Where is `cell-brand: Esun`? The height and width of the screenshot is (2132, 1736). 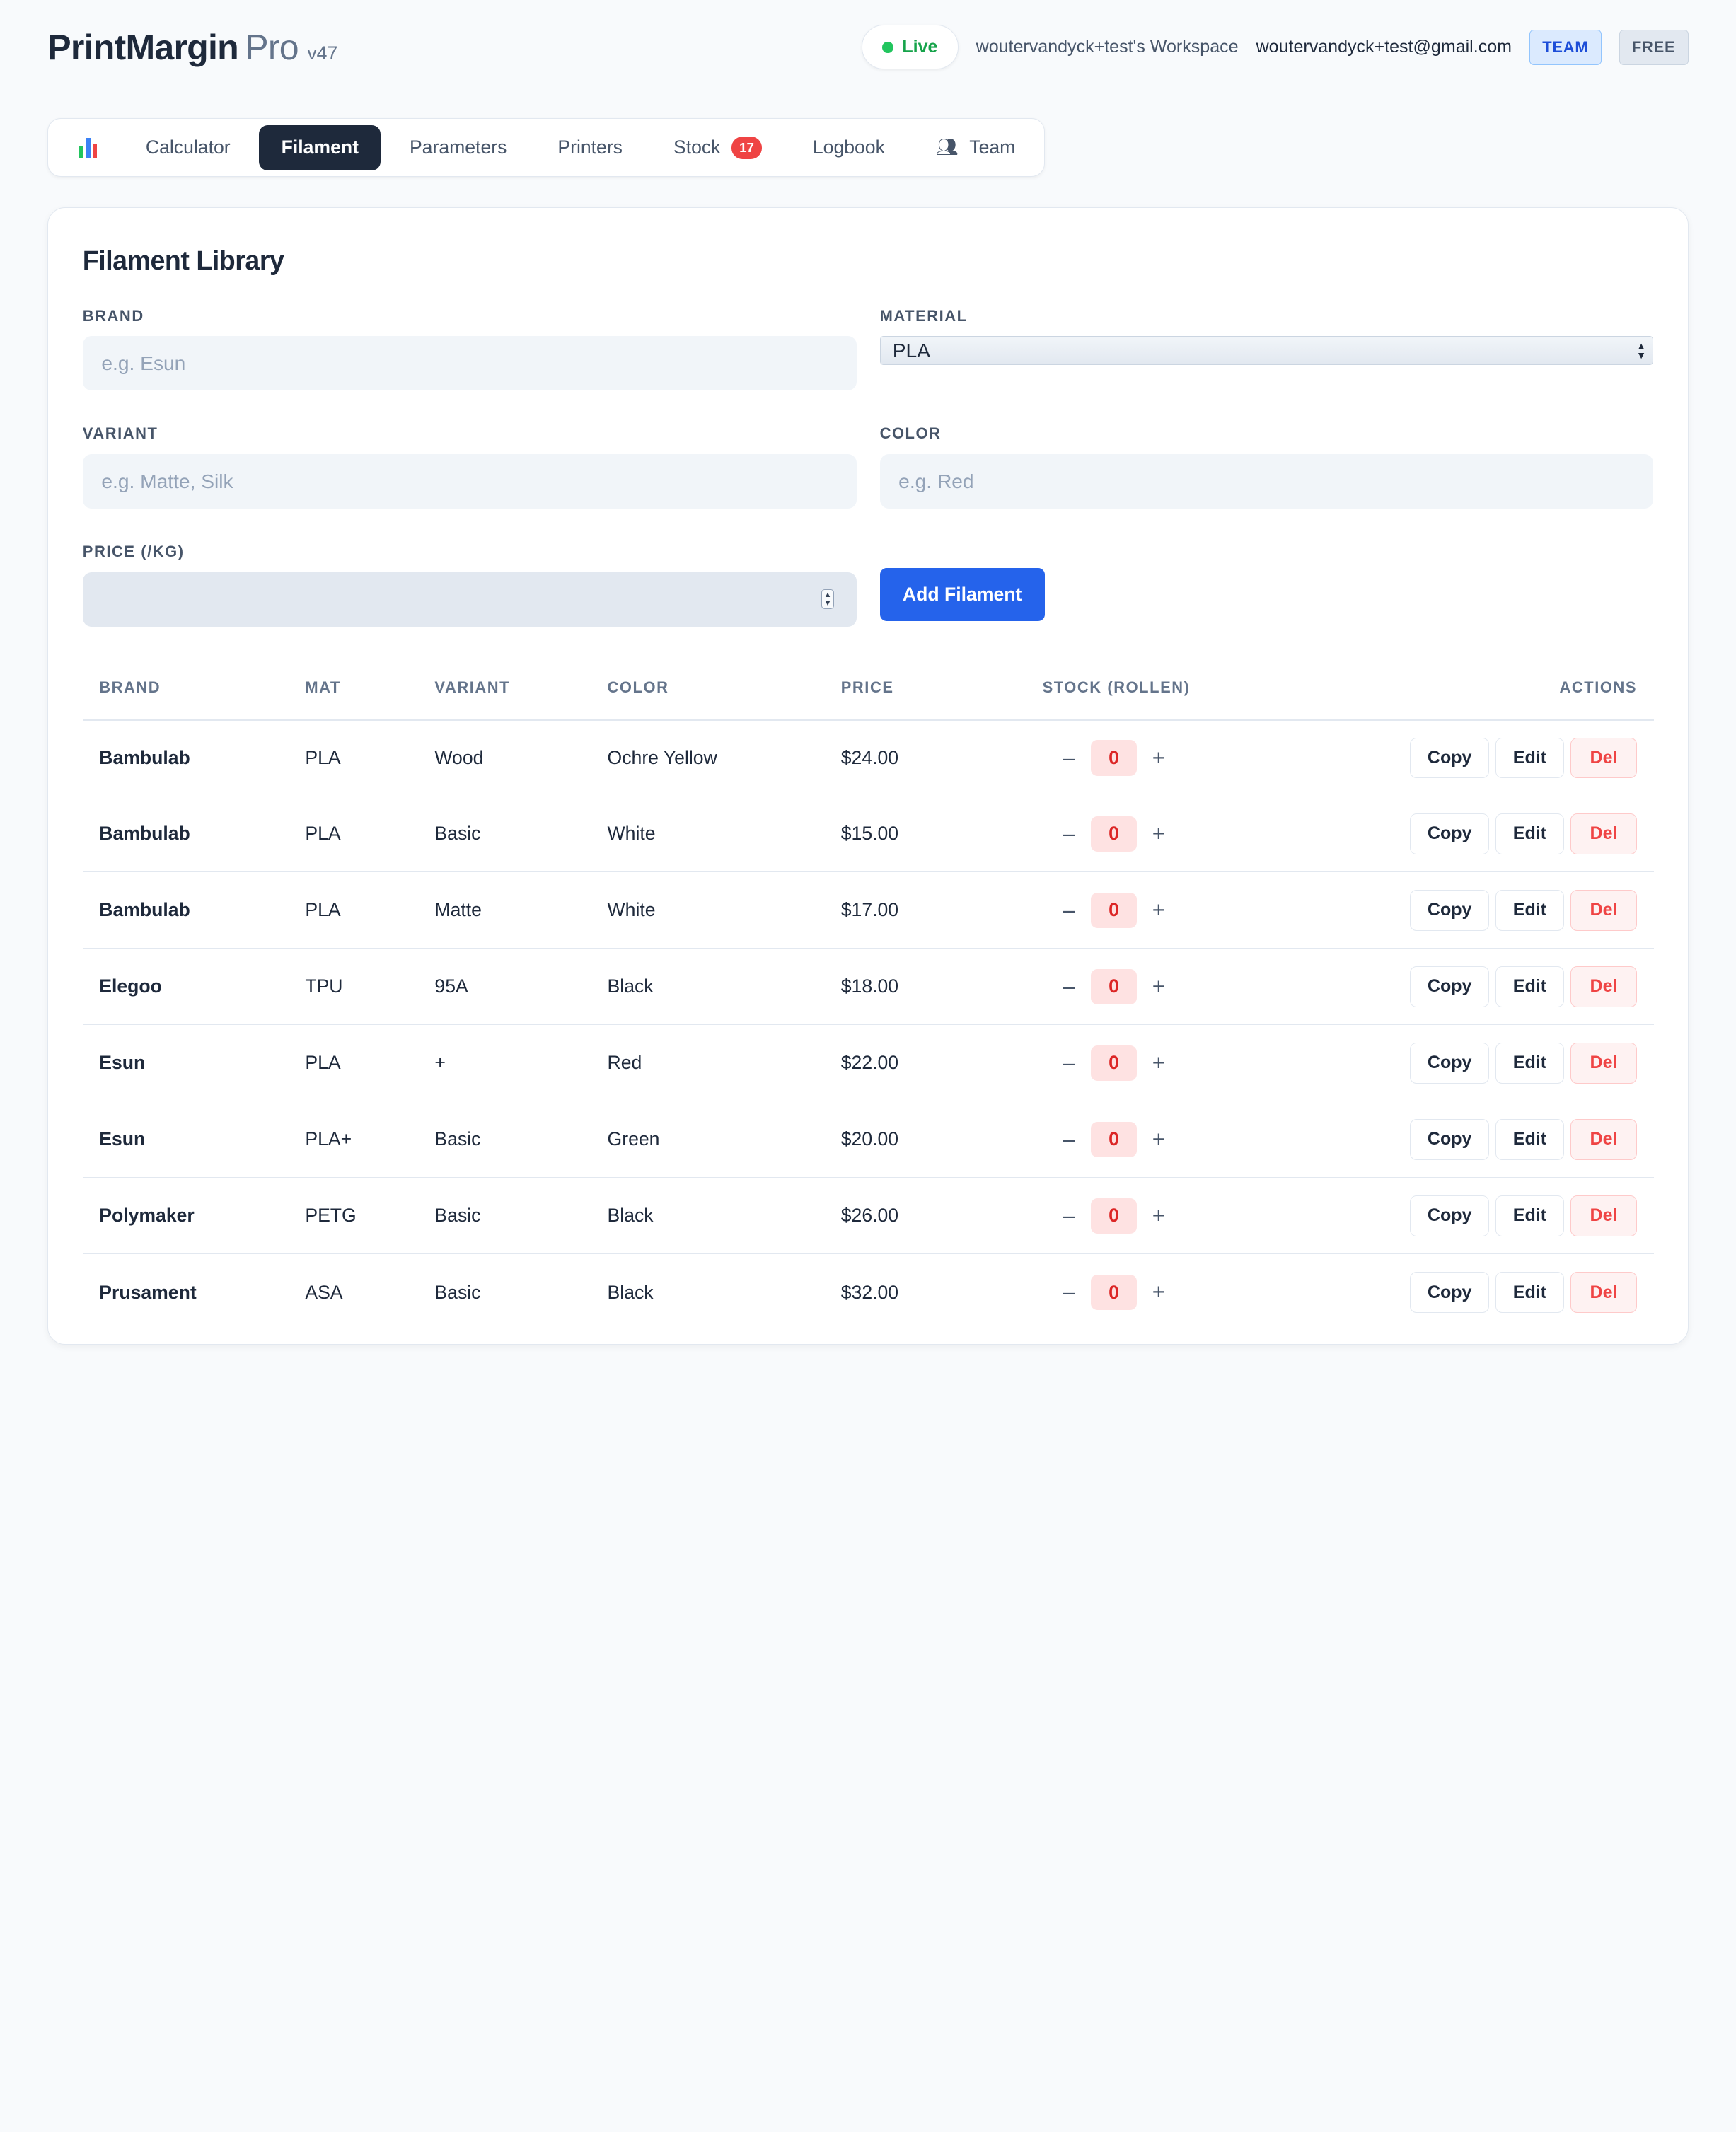
cell-brand: Esun is located at coordinates (186, 1139).